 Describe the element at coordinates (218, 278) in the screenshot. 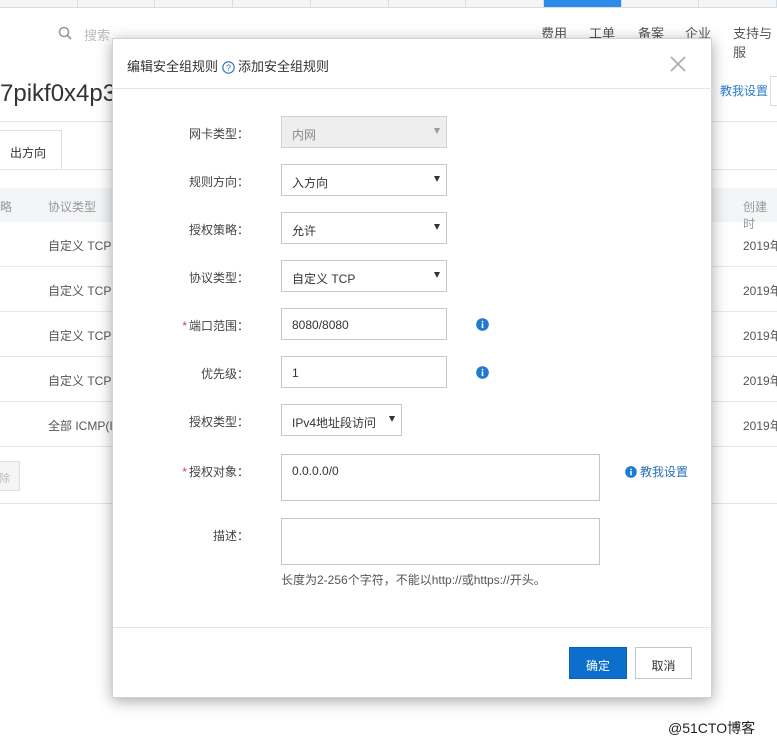

I see `protocol-label: 协议类型：` at that location.